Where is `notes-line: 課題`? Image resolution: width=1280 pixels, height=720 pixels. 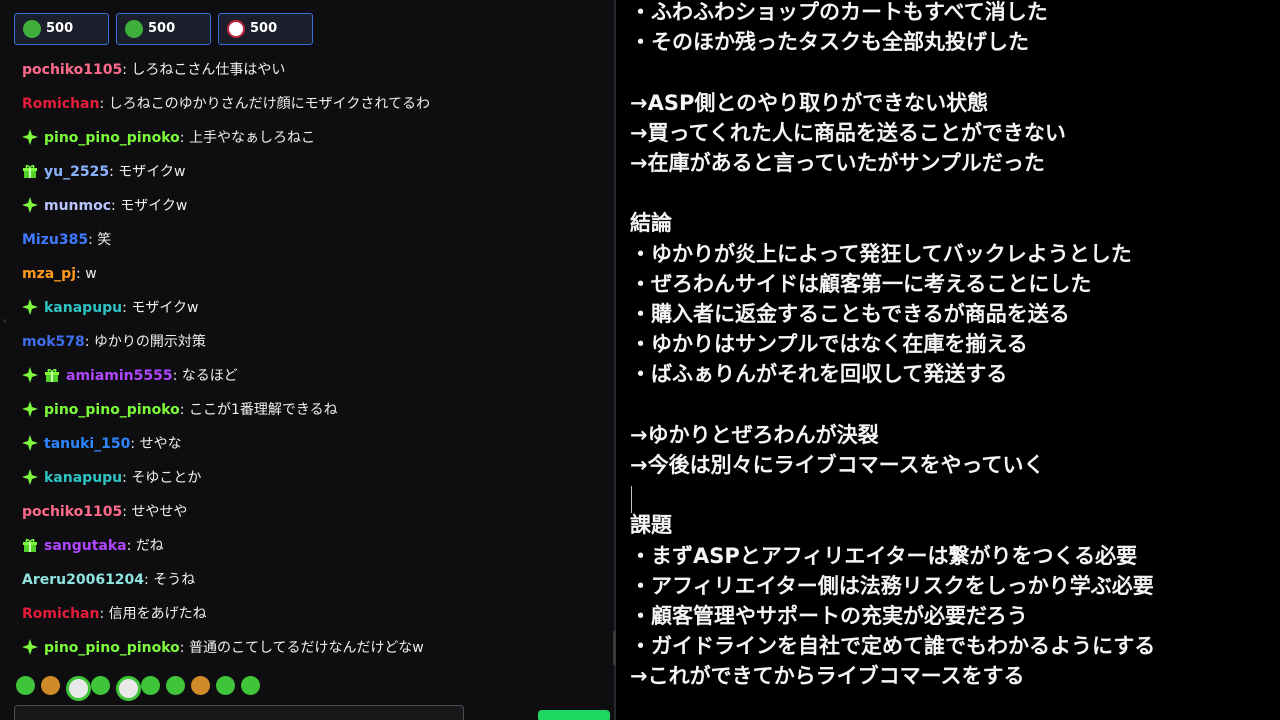
notes-line: 課題 is located at coordinates (651, 525).